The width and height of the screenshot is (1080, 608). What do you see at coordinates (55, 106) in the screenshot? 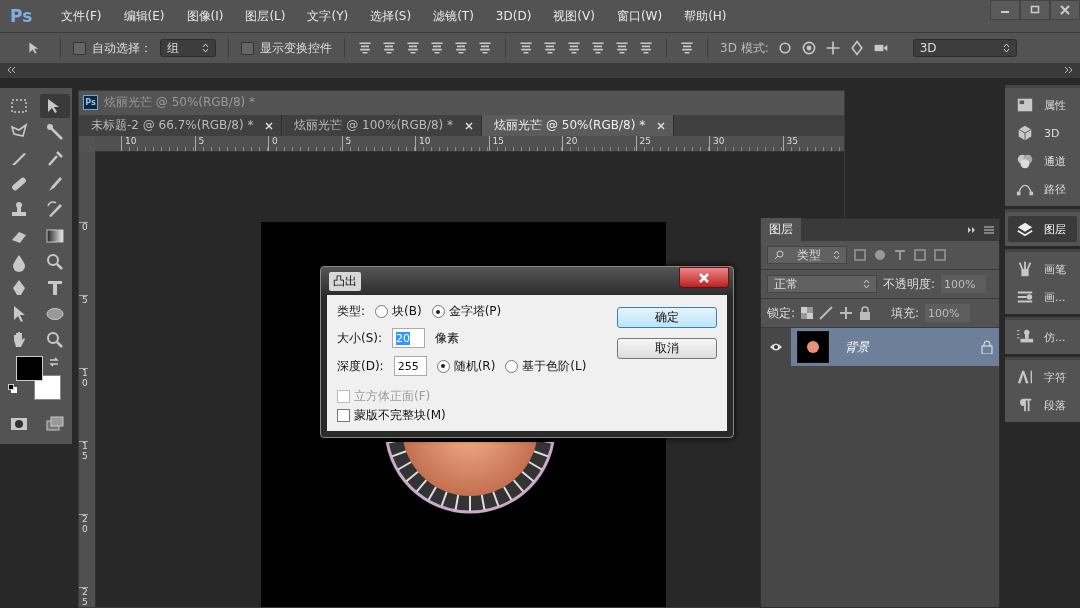
I see `tool-button` at bounding box center [55, 106].